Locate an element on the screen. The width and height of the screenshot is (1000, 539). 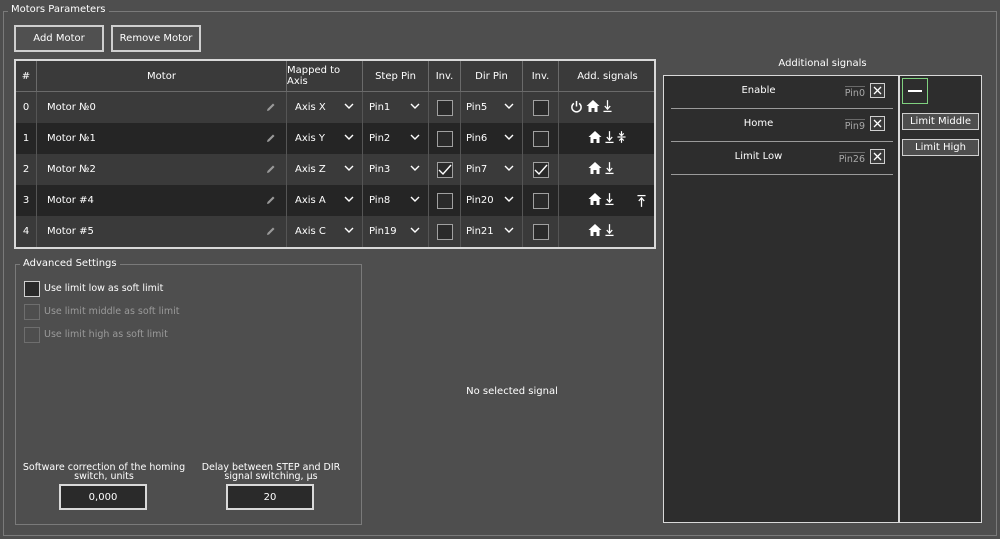
remove-motor-button: Remove Motor is located at coordinates (156, 38).